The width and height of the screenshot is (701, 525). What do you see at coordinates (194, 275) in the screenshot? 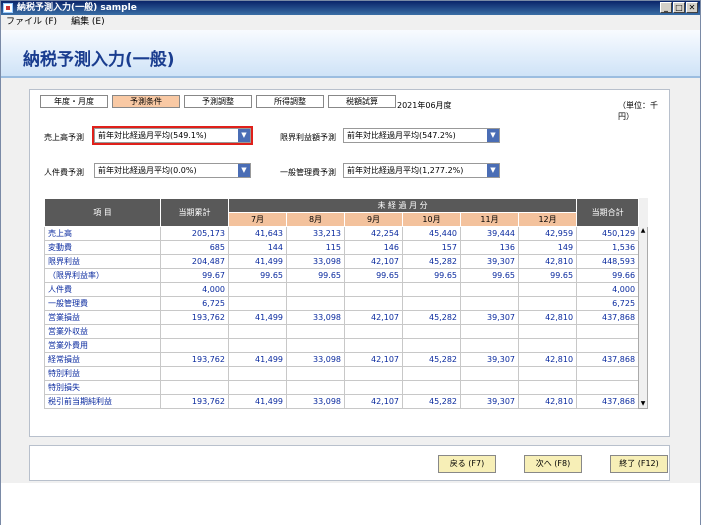
I see `cumulative-cell: 99.67` at bounding box center [194, 275].